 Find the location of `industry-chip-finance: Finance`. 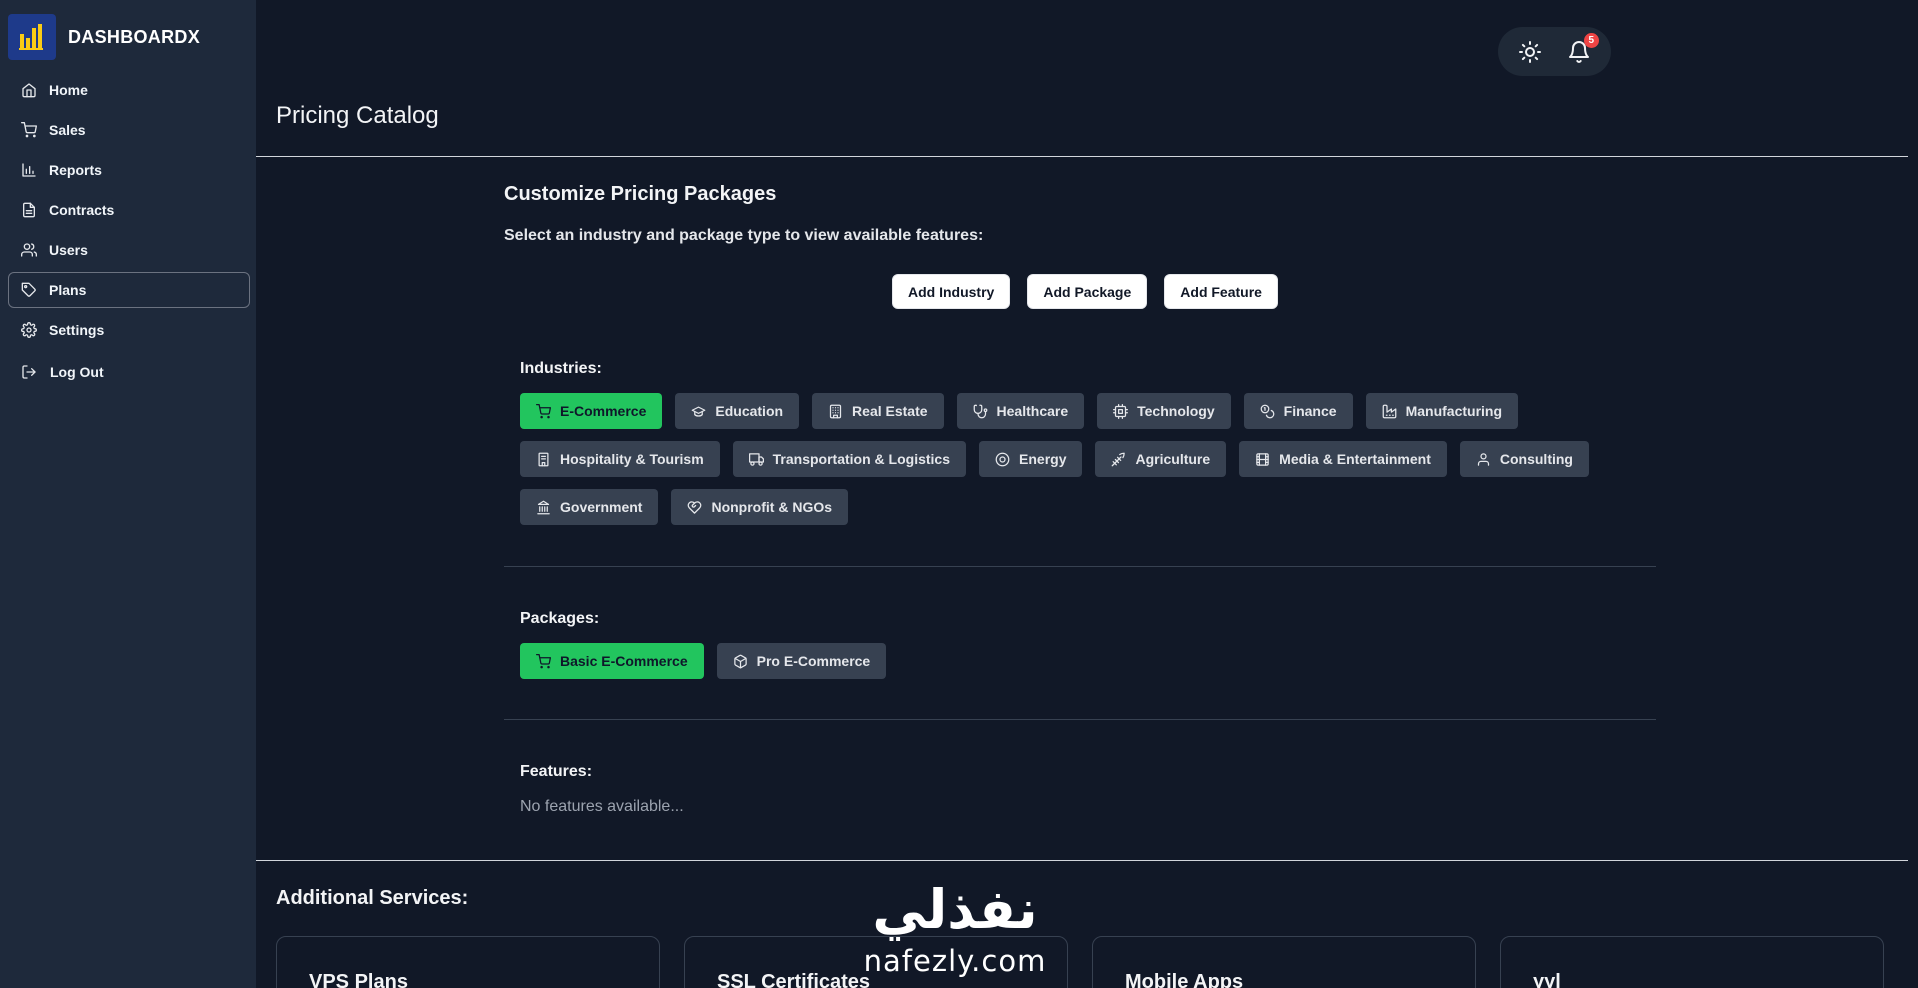

industry-chip-finance: Finance is located at coordinates (1298, 411).